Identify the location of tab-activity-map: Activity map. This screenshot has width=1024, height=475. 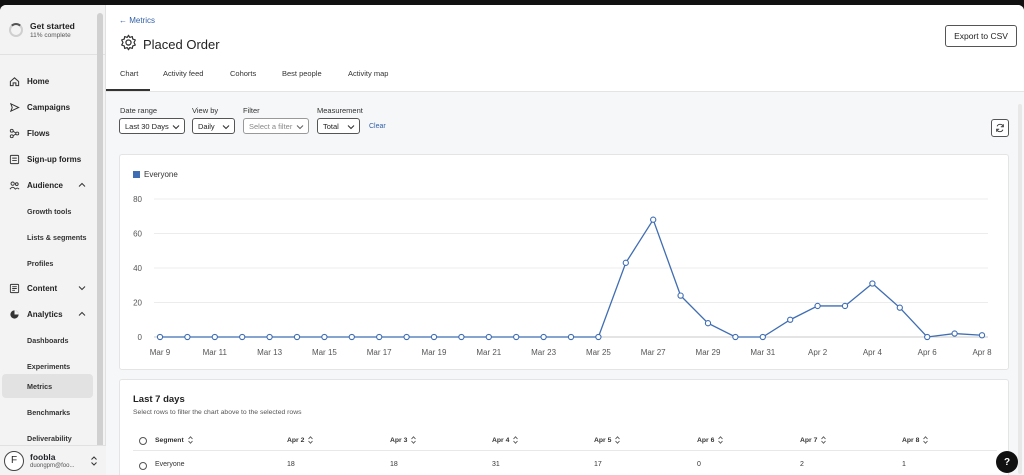
(368, 73).